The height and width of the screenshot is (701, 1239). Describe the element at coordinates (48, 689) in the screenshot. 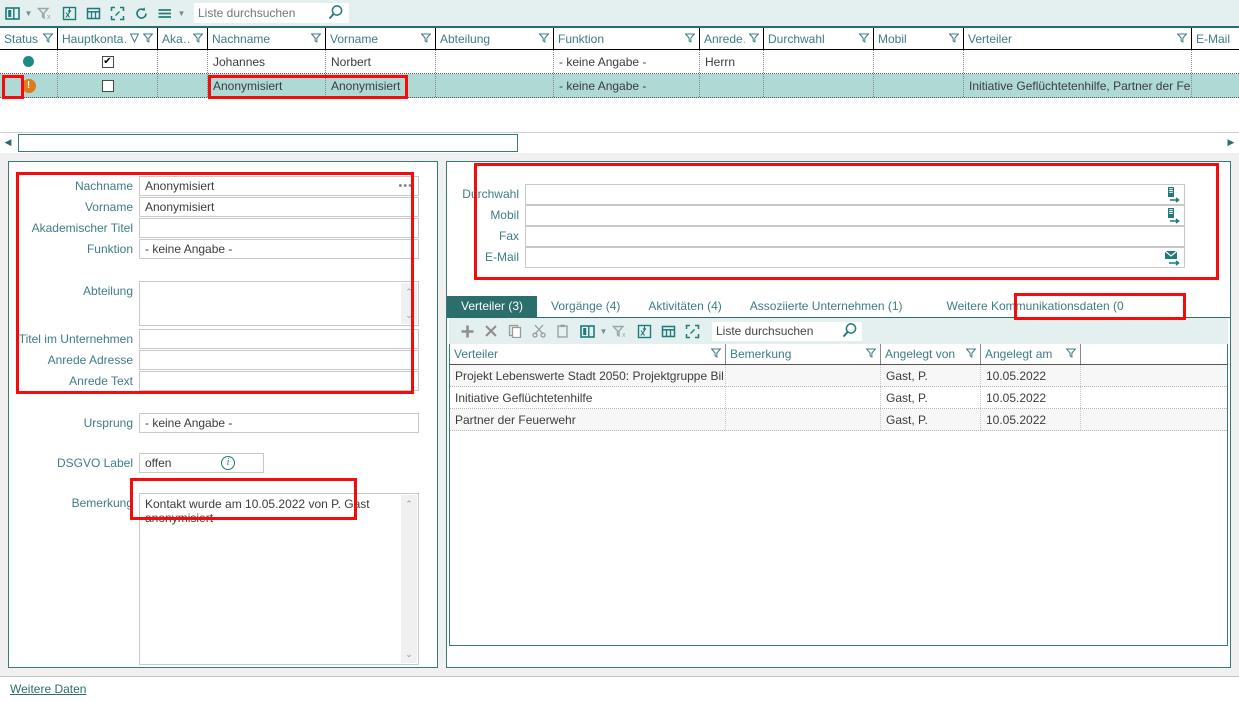

I see `weitere-daten-link: Weitere Daten` at that location.